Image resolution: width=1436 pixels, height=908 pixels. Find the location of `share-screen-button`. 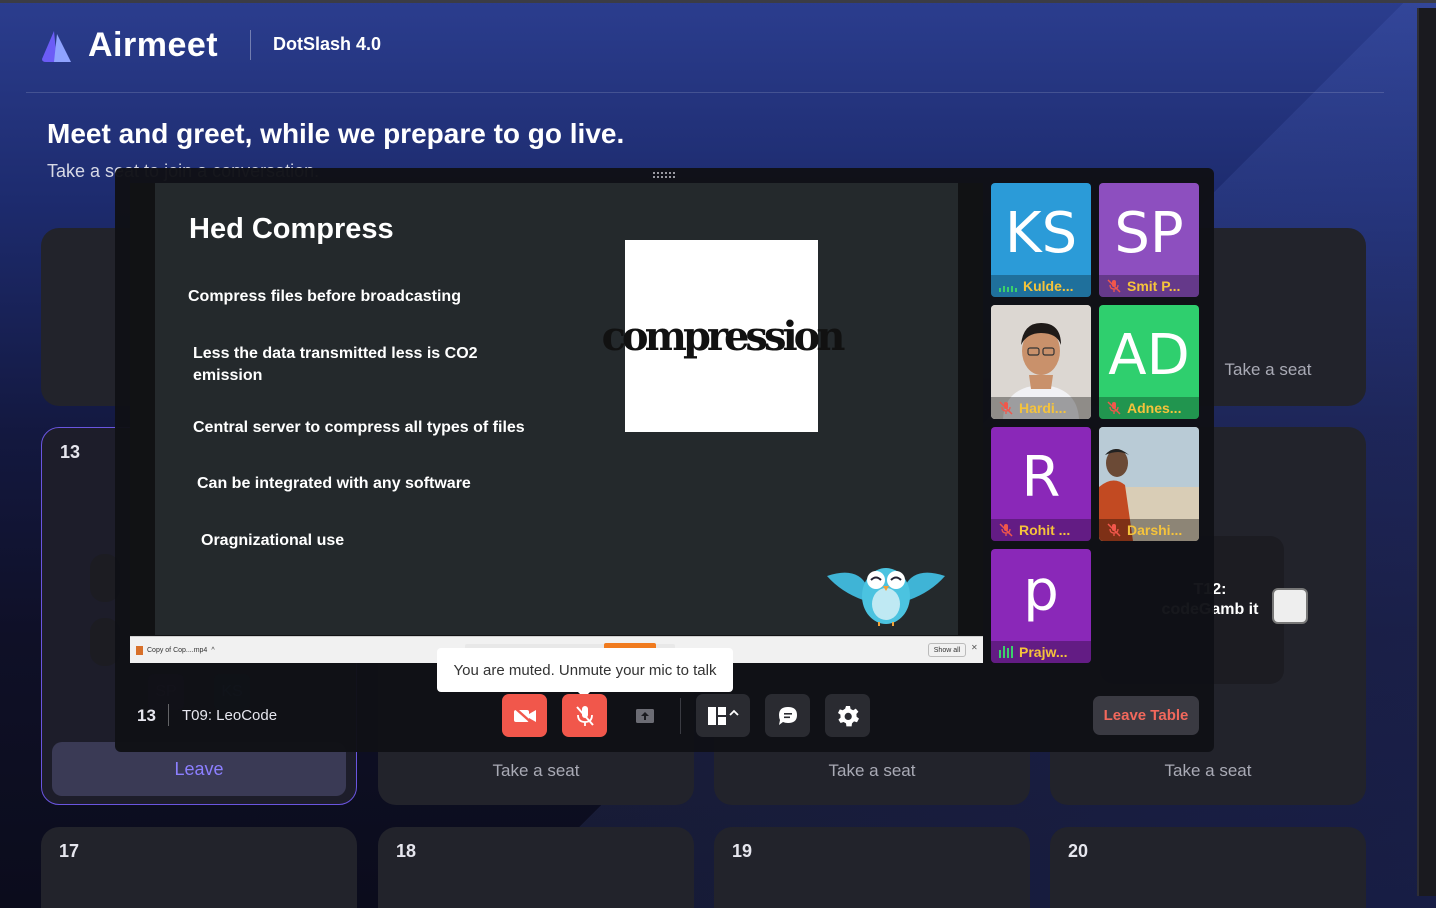

share-screen-button is located at coordinates (644, 715).